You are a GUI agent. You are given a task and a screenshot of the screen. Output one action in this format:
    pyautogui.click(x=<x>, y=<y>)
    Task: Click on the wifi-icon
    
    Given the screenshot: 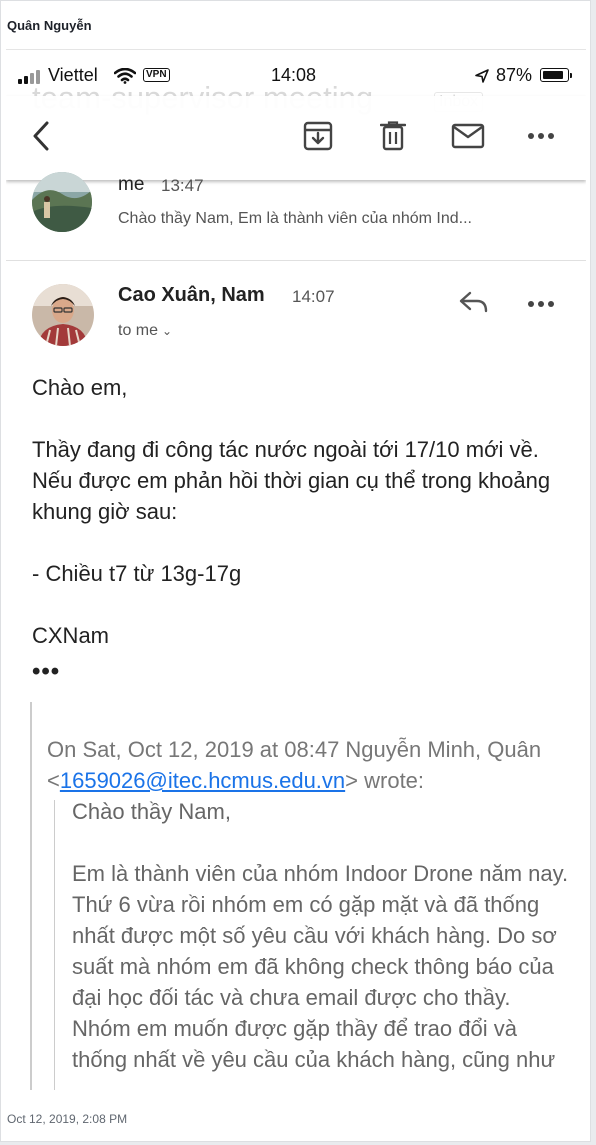 What is the action you would take?
    pyautogui.click(x=125, y=76)
    